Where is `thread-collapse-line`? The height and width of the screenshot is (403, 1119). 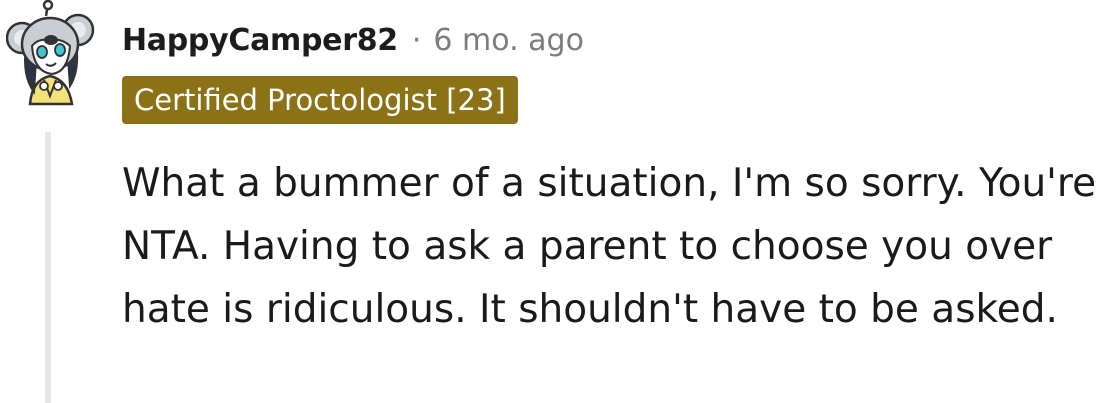 thread-collapse-line is located at coordinates (48, 267).